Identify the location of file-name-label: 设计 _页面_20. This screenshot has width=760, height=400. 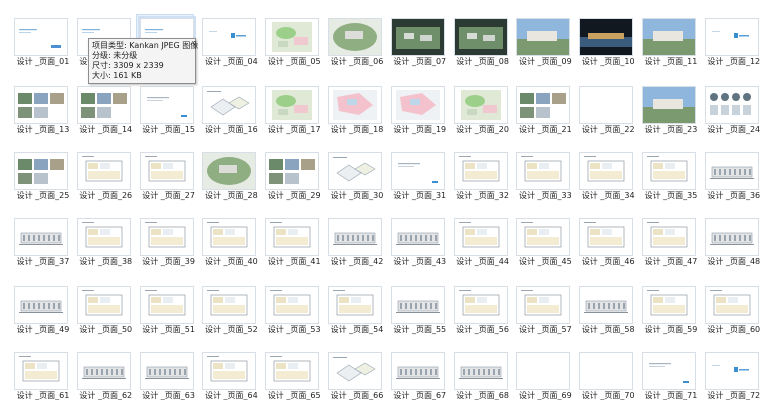
(483, 130).